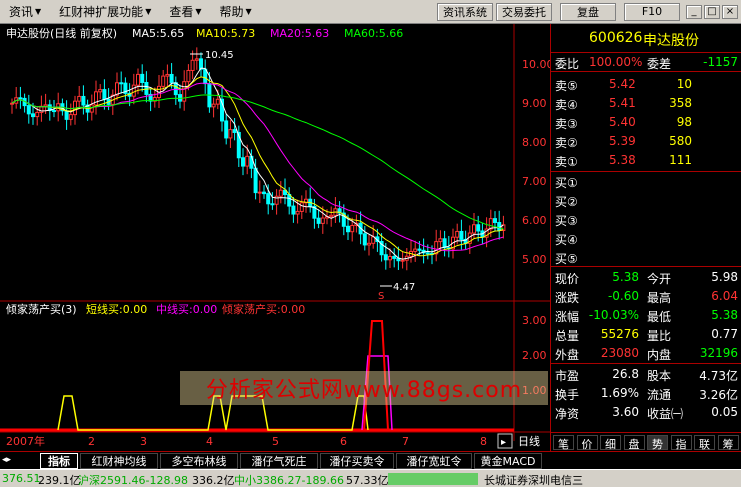 The height and width of the screenshot is (487, 741). What do you see at coordinates (588, 11) in the screenshot?
I see `replay-button: 复盘` at bounding box center [588, 11].